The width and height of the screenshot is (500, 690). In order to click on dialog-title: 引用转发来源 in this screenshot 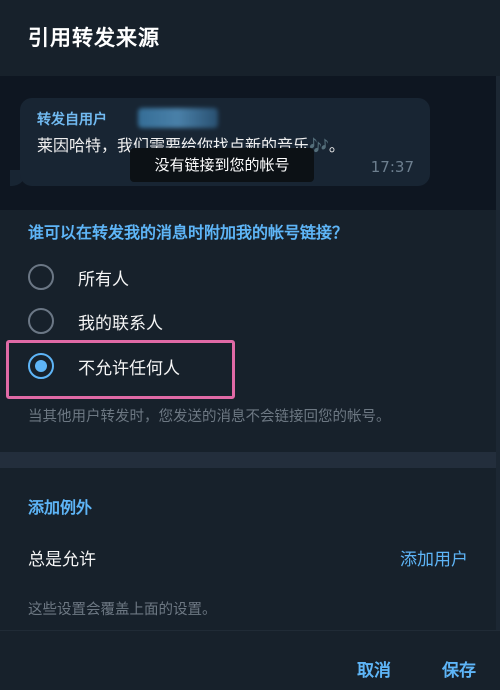, I will do `click(94, 38)`.